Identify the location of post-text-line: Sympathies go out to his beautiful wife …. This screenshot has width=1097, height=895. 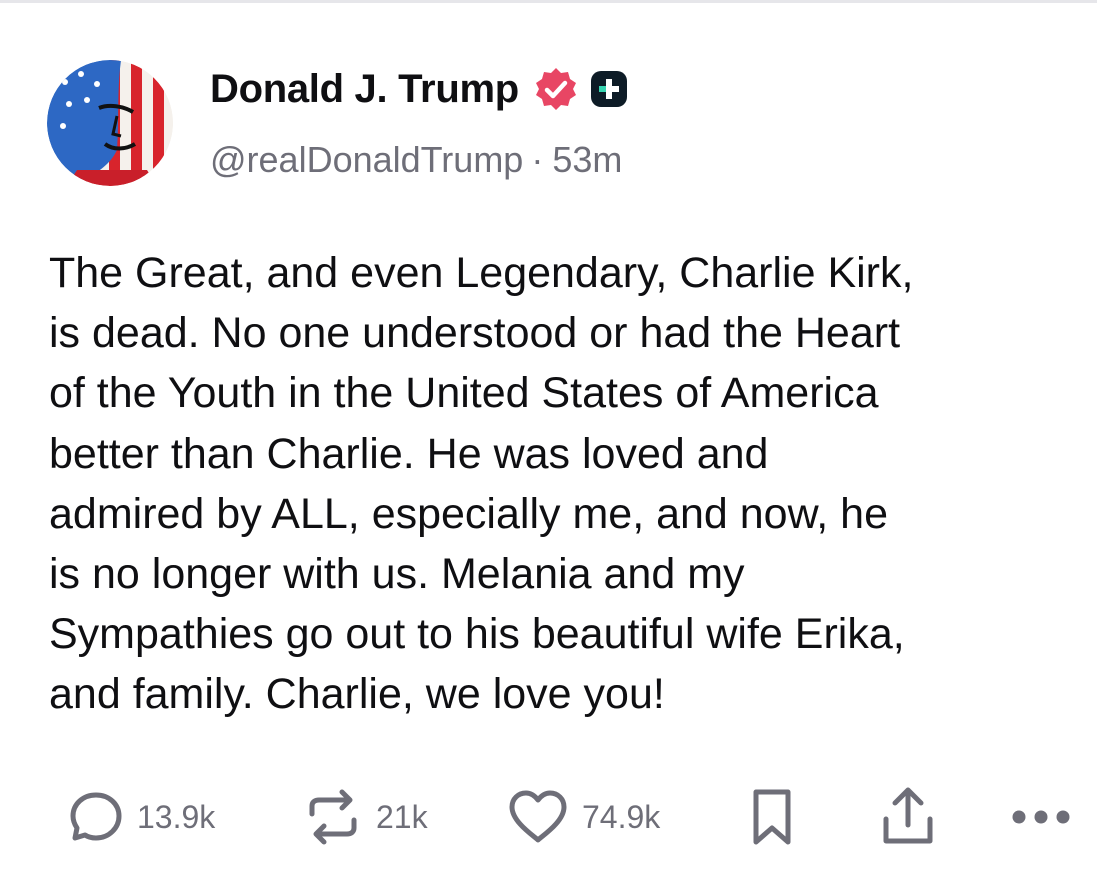
(477, 634).